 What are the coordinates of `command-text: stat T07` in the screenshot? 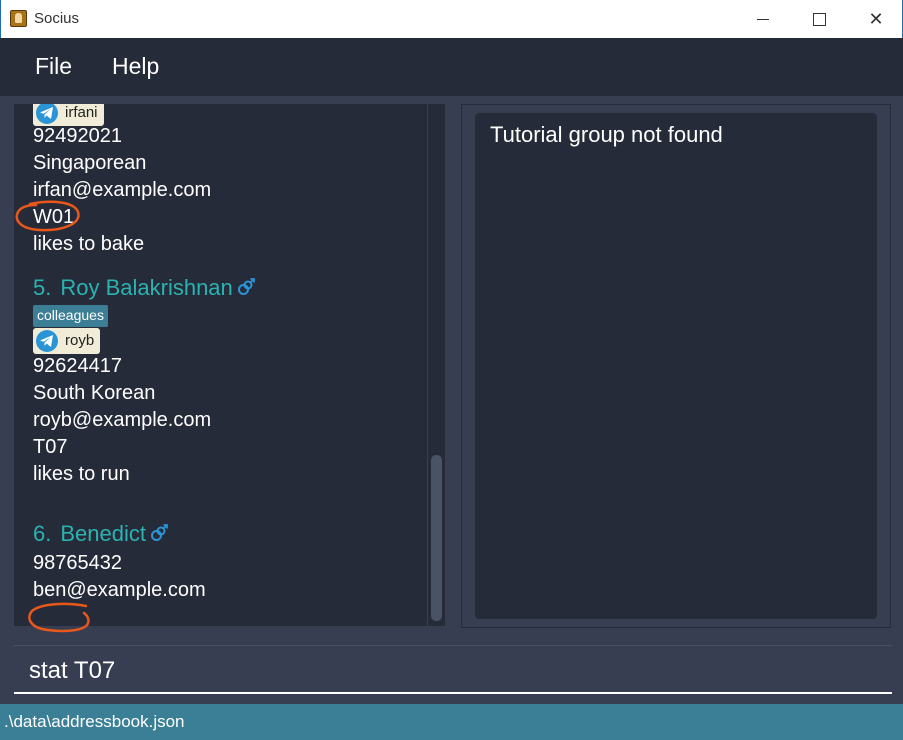 It's located at (72, 671).